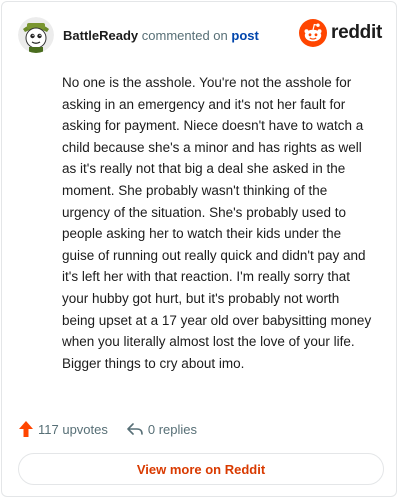 The width and height of the screenshot is (400, 500). Describe the element at coordinates (100, 35) in the screenshot. I see `author-name: BattleReady` at that location.